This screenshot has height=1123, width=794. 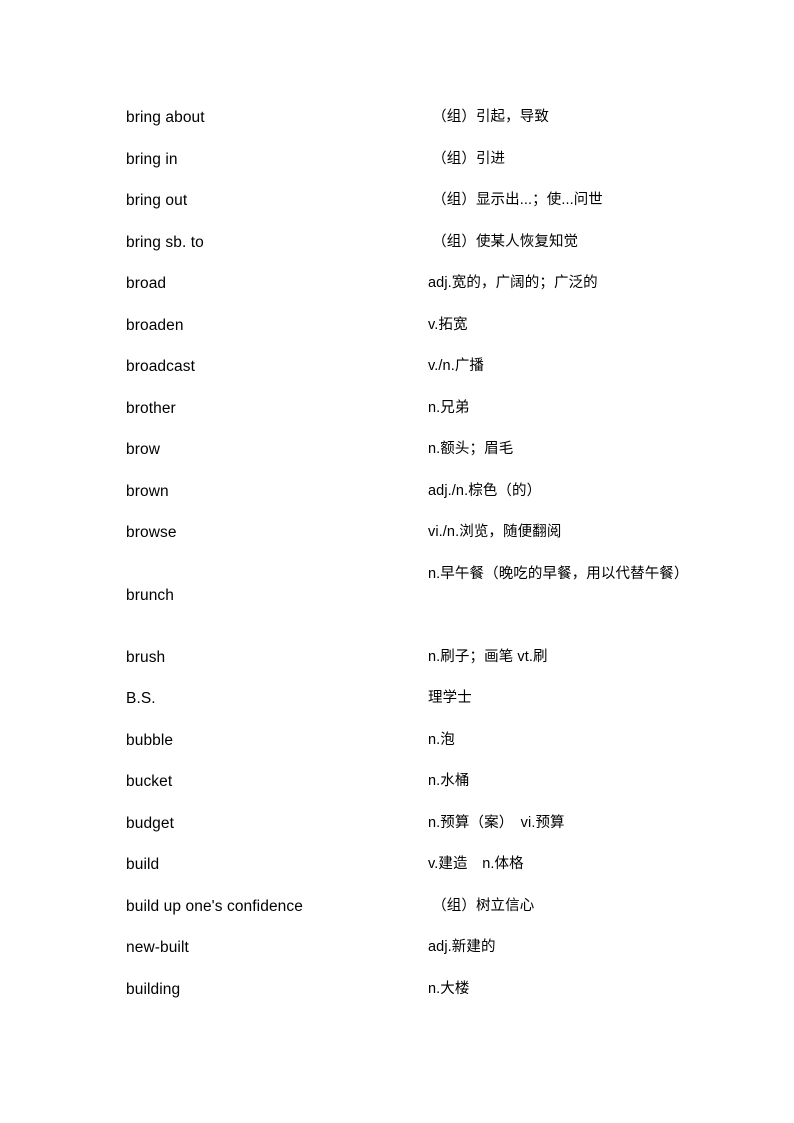 What do you see at coordinates (141, 698) in the screenshot?
I see `glossary-term: B.S.` at bounding box center [141, 698].